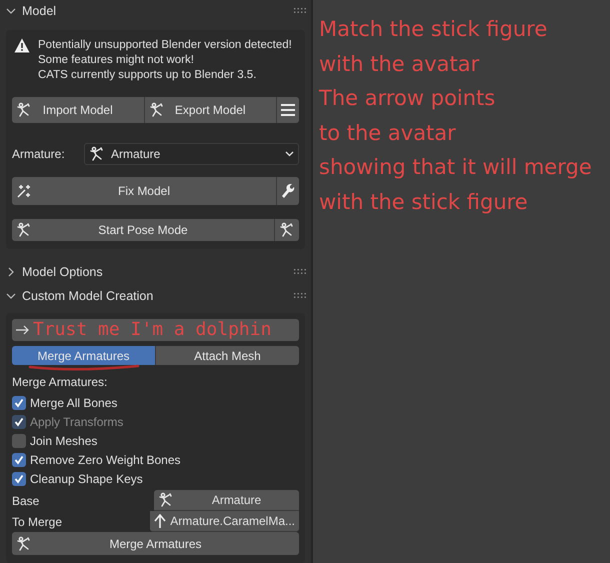 The image size is (610, 563). I want to click on armature-dropdown: Armature, so click(191, 153).